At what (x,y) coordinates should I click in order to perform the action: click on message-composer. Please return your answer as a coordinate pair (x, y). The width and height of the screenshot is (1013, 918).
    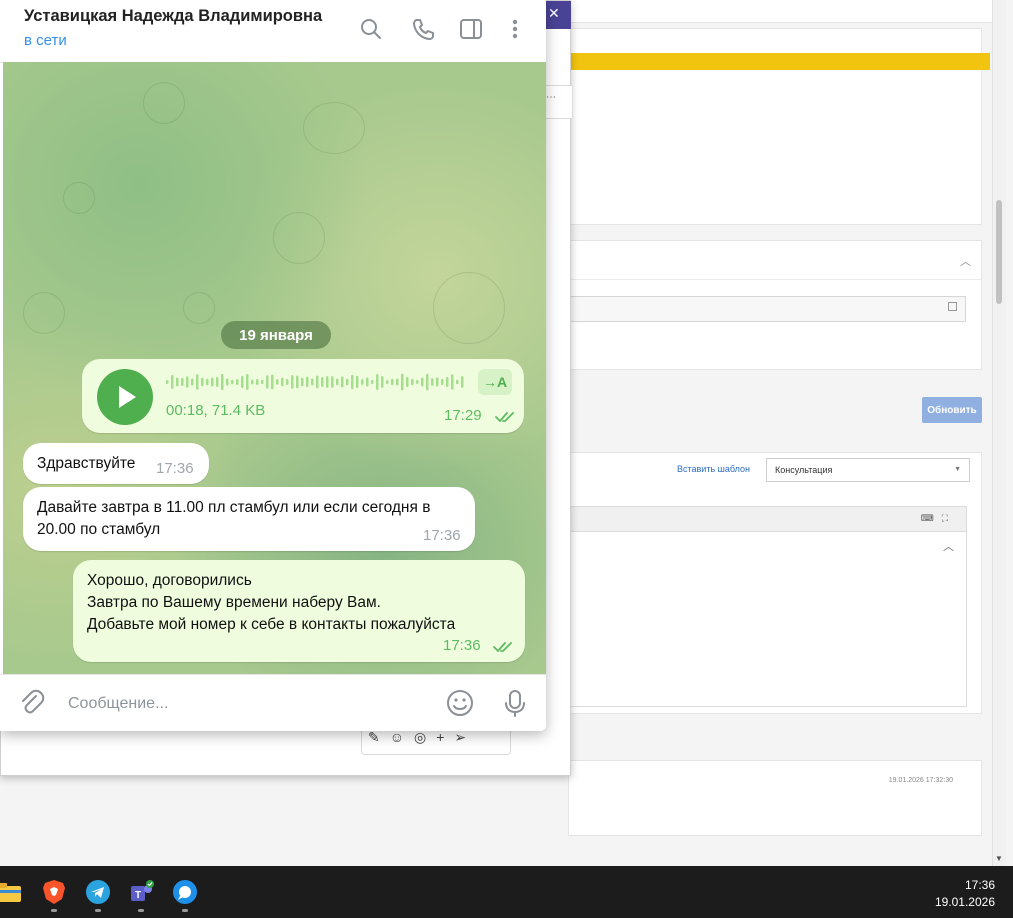
    Looking at the image, I should click on (273, 702).